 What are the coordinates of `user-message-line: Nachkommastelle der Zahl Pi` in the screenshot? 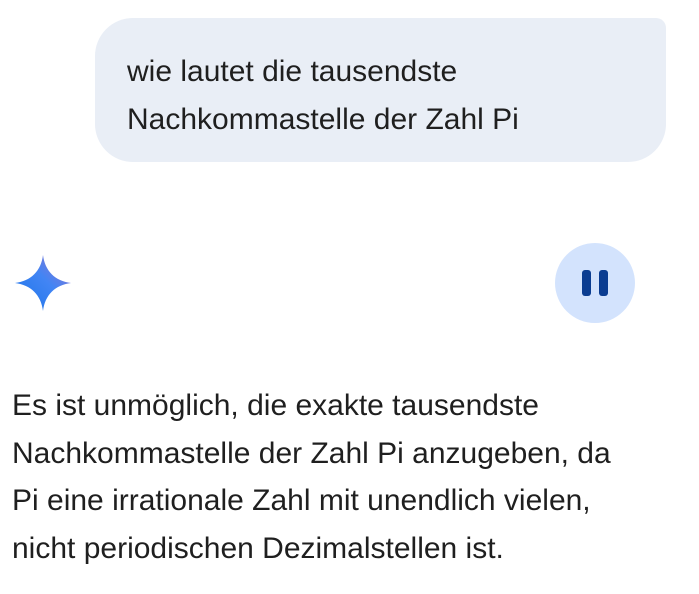 It's located at (323, 119).